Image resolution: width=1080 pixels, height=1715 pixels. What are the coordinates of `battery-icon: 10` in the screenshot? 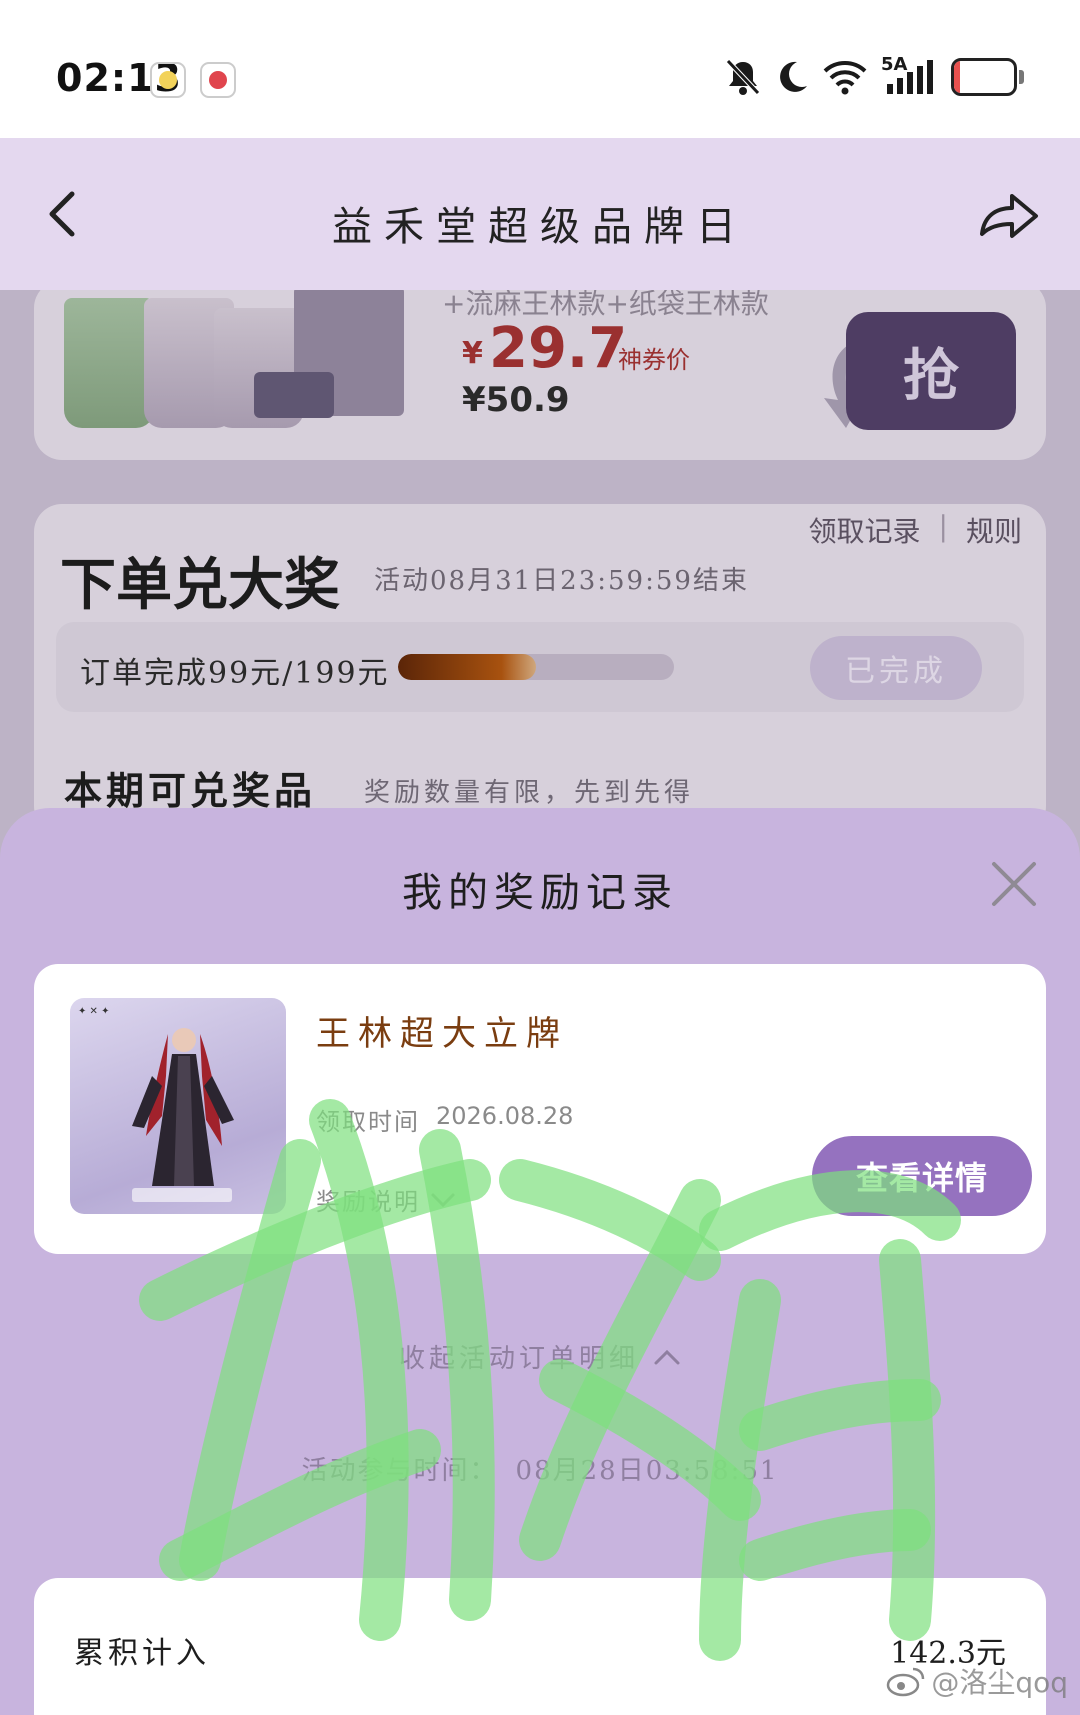 It's located at (984, 77).